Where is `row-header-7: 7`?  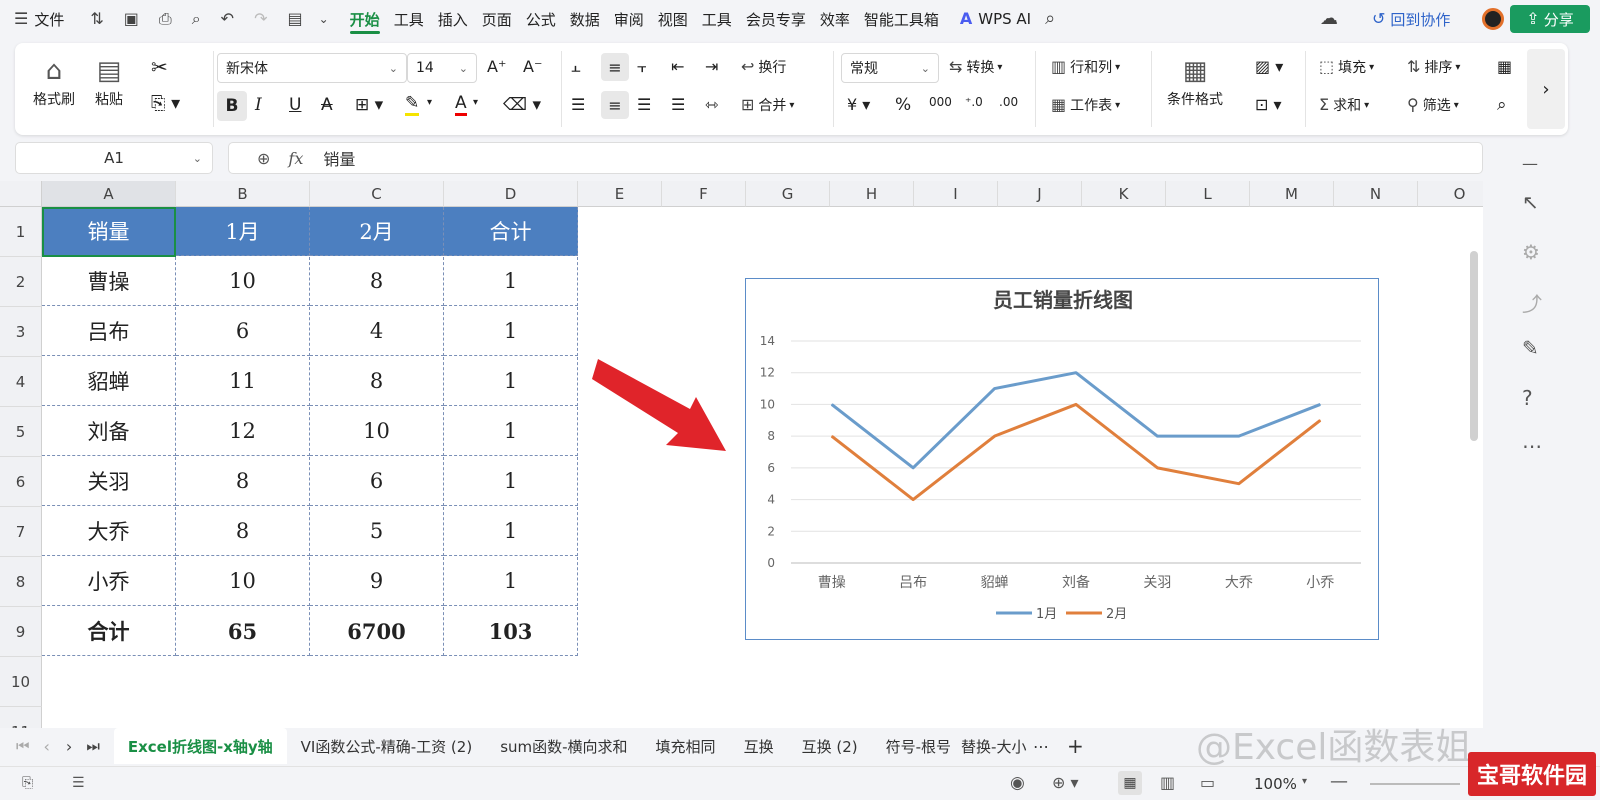
row-header-7: 7 is located at coordinates (21, 532).